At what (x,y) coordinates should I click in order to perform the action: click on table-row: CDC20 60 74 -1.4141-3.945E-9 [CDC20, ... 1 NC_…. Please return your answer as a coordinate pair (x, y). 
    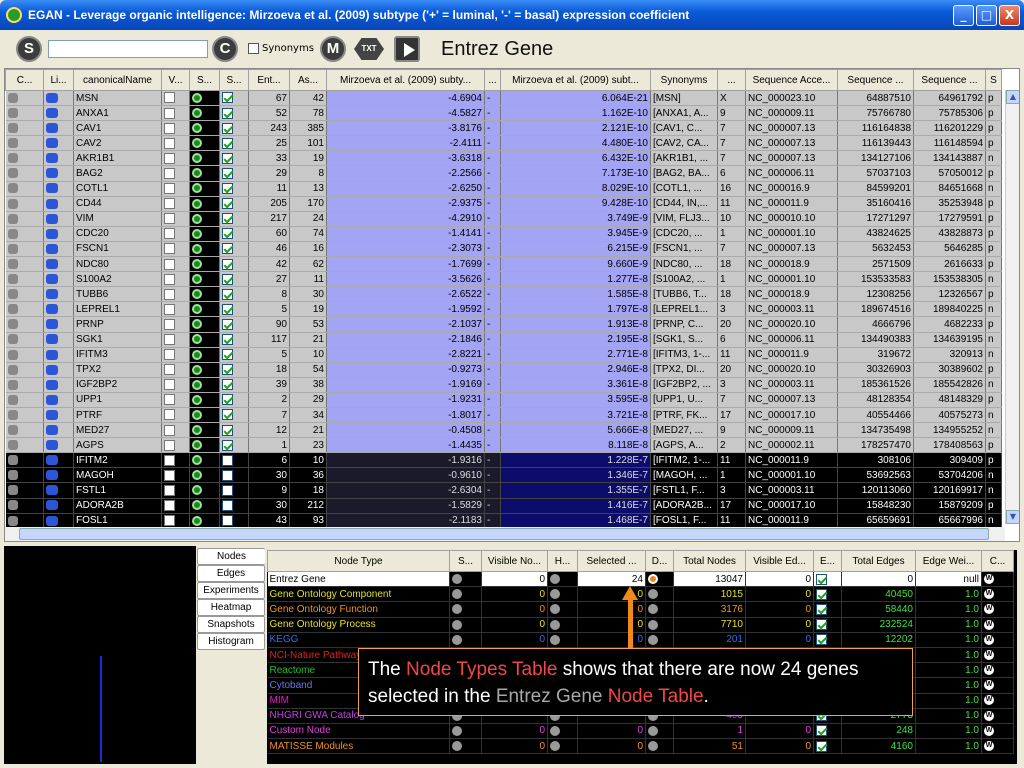
    Looking at the image, I should click on (503, 234).